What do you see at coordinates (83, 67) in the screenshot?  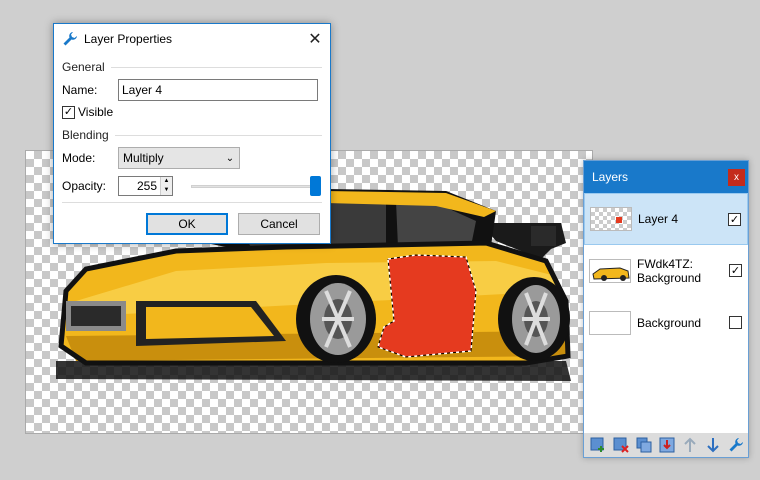 I see `general-heading: General` at bounding box center [83, 67].